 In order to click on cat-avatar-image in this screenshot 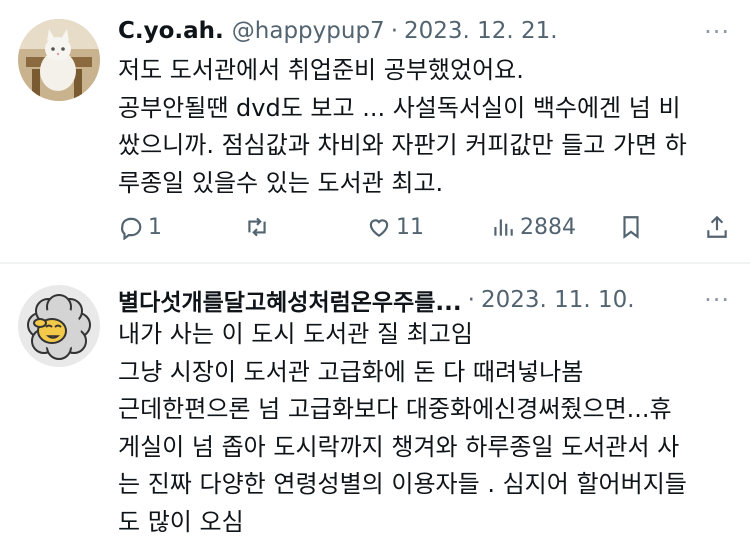, I will do `click(59, 60)`.